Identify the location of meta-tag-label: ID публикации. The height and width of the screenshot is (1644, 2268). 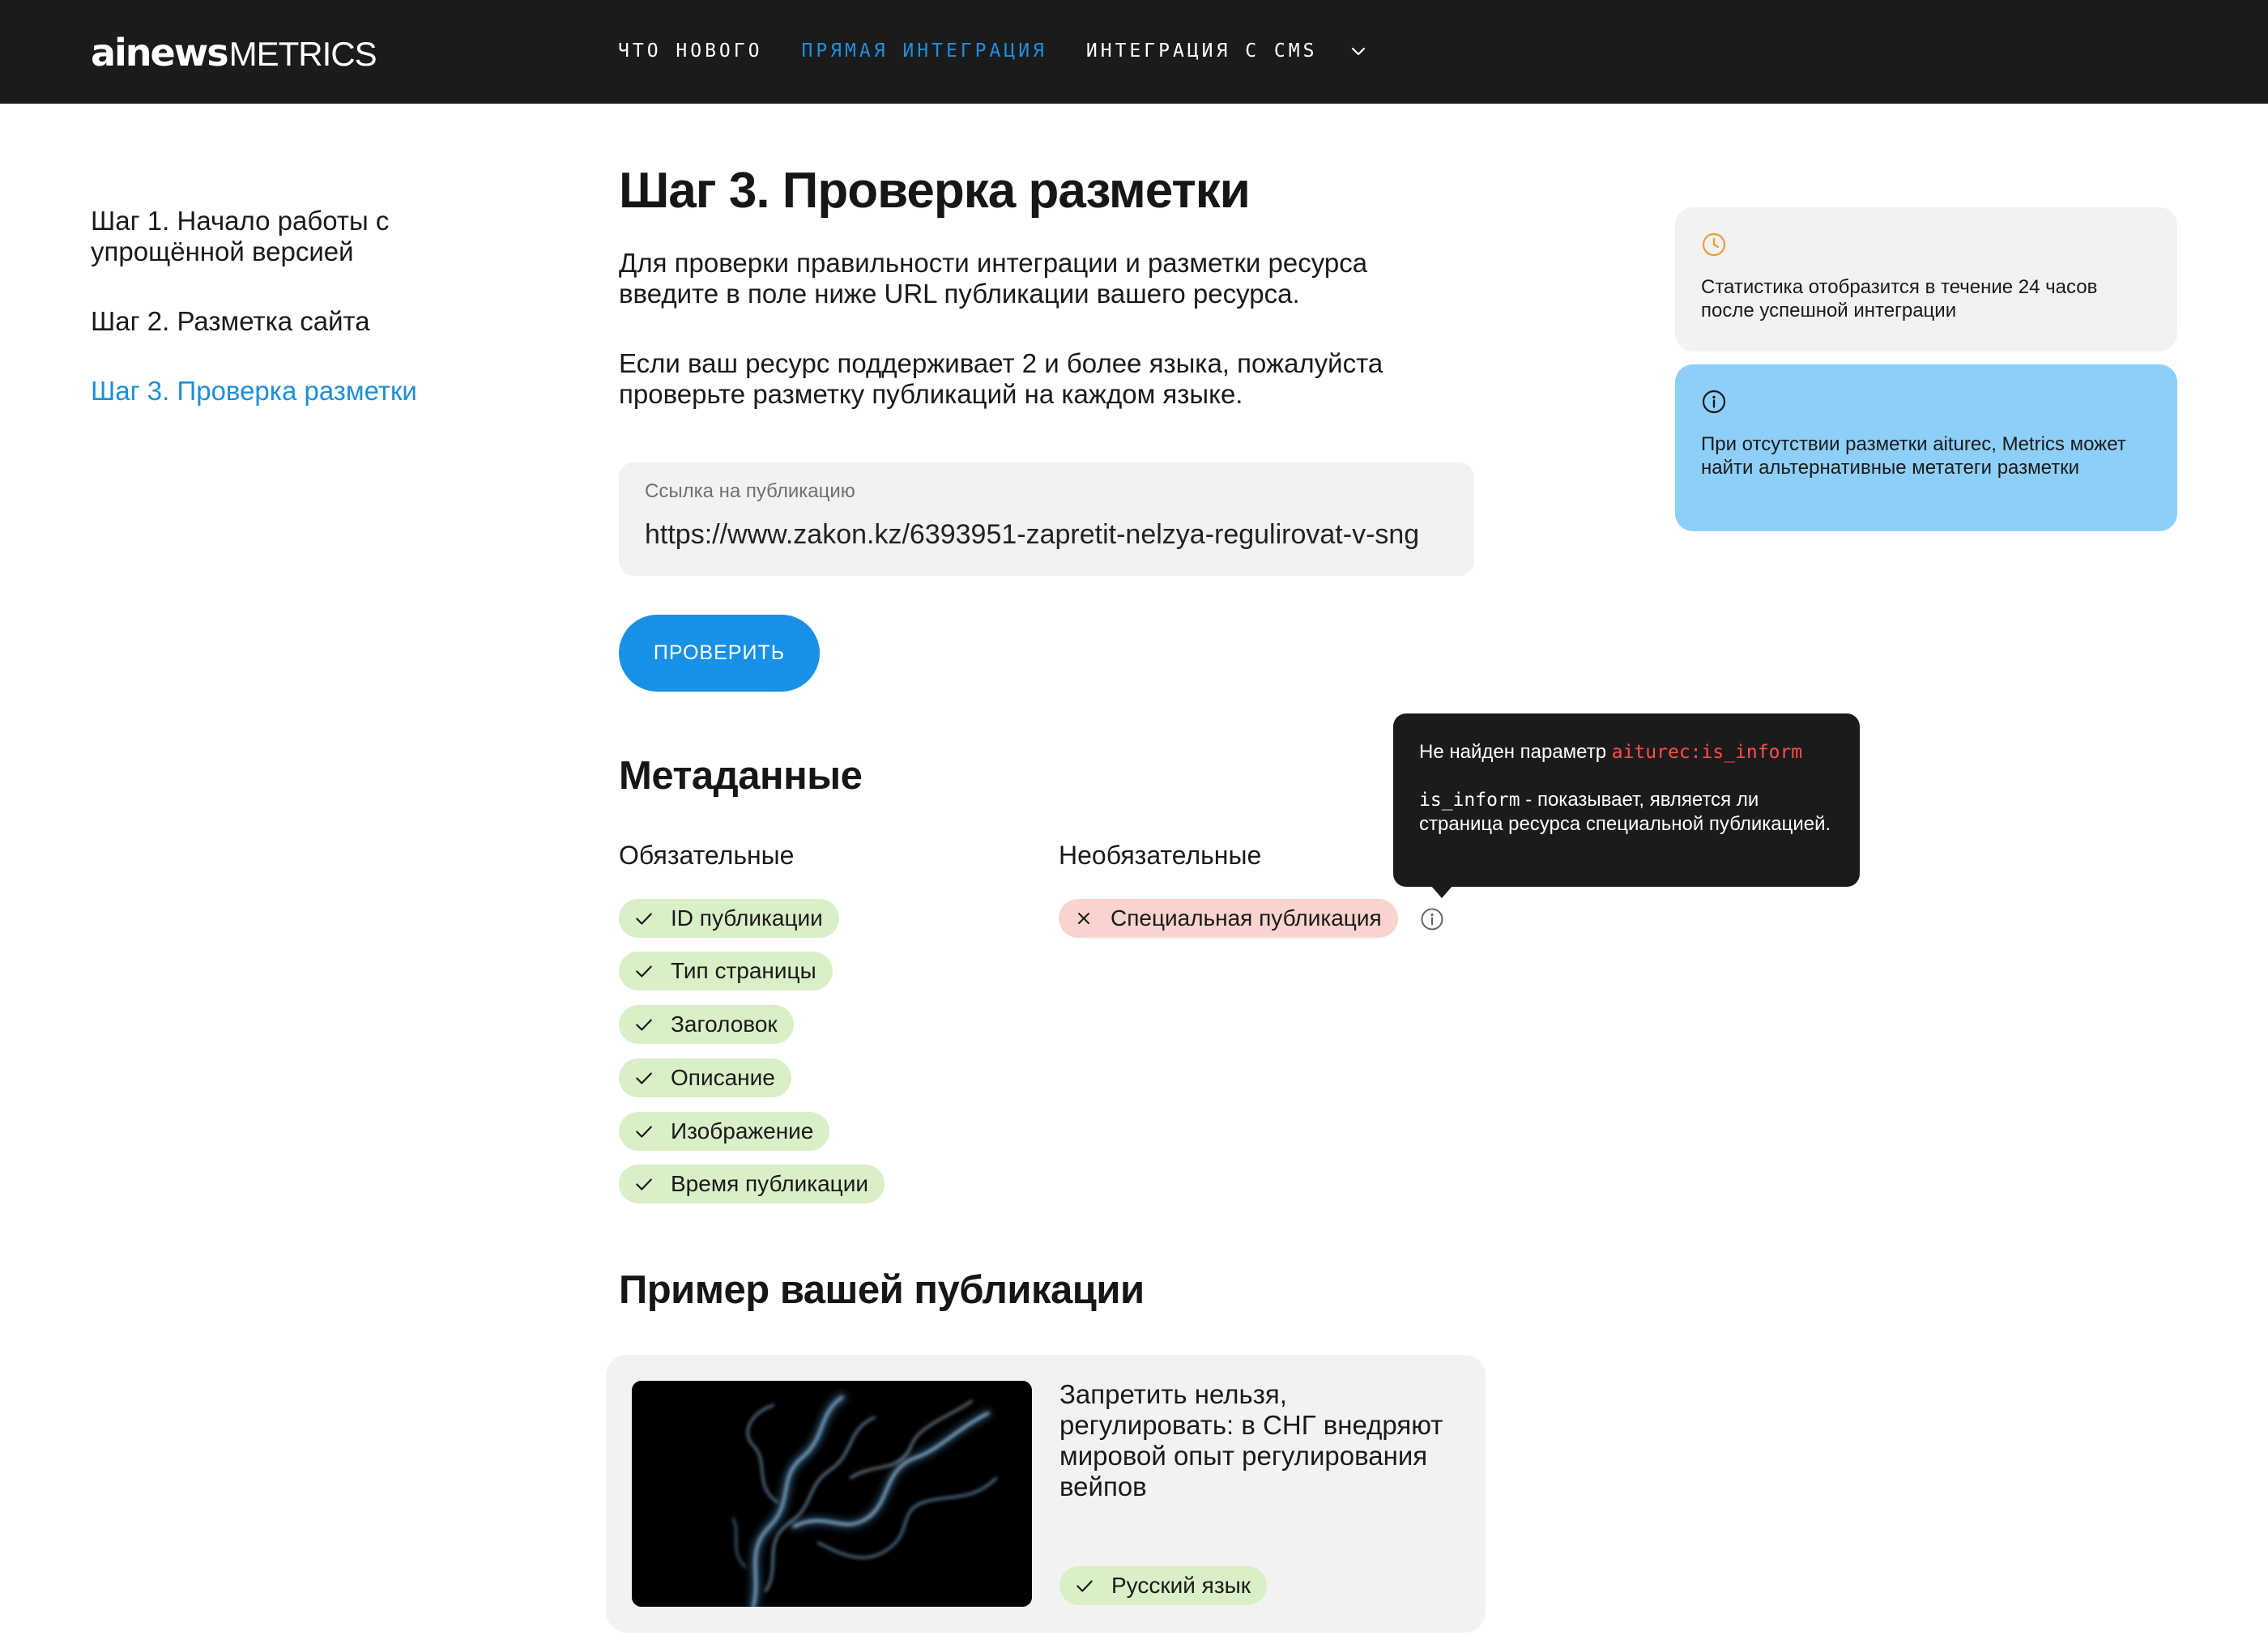
(747, 918).